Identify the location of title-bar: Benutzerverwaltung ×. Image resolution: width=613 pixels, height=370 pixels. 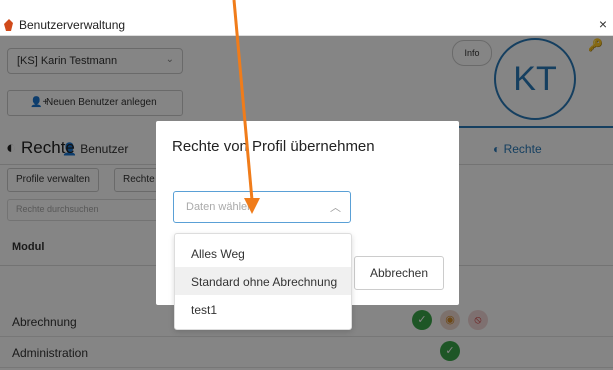
(306, 25).